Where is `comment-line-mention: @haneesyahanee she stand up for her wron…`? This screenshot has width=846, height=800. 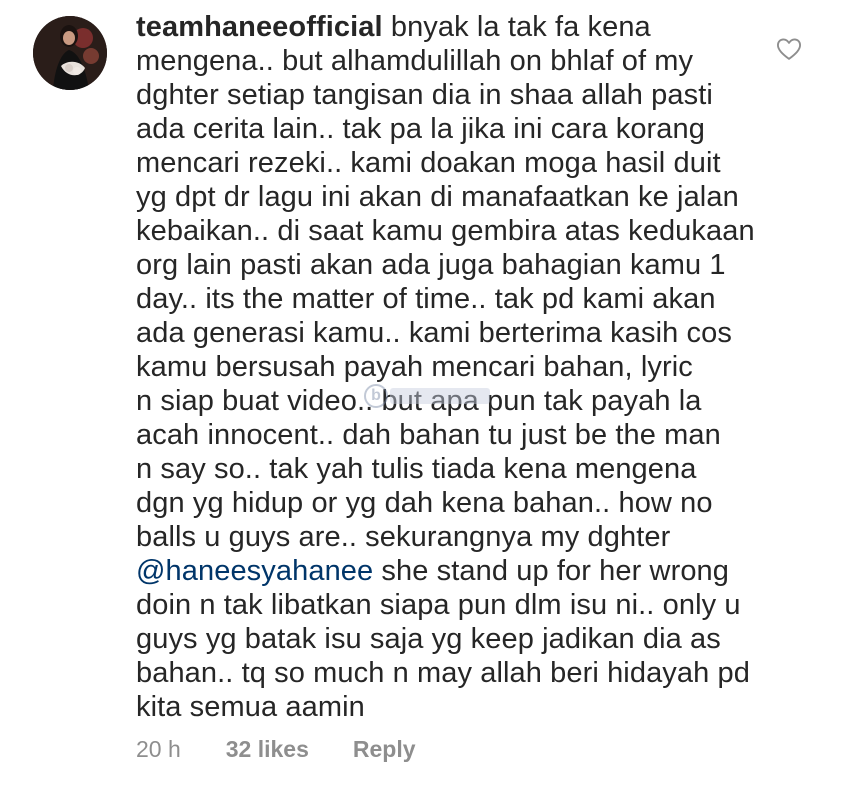 comment-line-mention: @haneesyahanee she stand up for her wron… is located at coordinates (456, 571).